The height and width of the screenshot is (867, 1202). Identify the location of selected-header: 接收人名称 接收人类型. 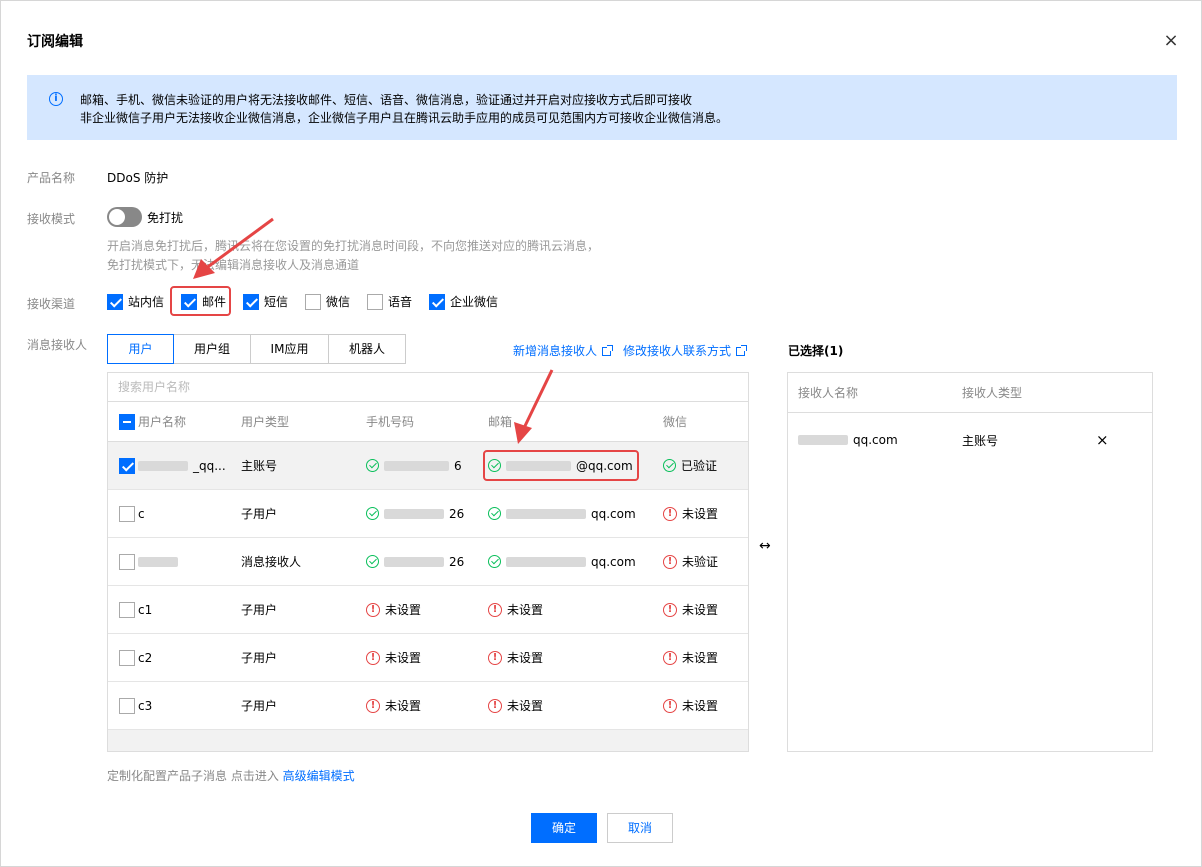
(970, 393).